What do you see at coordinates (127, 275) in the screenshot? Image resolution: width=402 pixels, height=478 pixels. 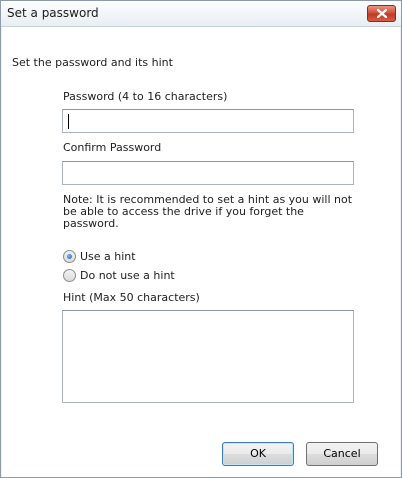 I see `no-hint-label: Do not use a hint` at bounding box center [127, 275].